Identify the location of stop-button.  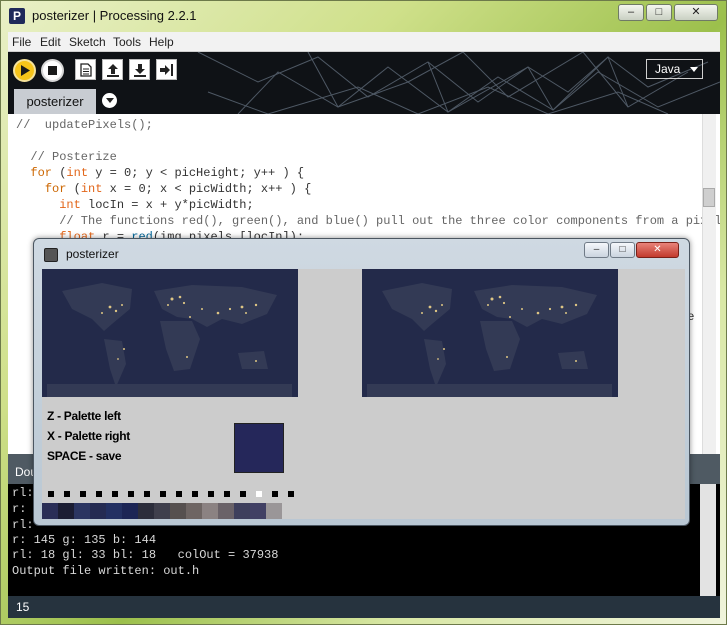
(52, 70).